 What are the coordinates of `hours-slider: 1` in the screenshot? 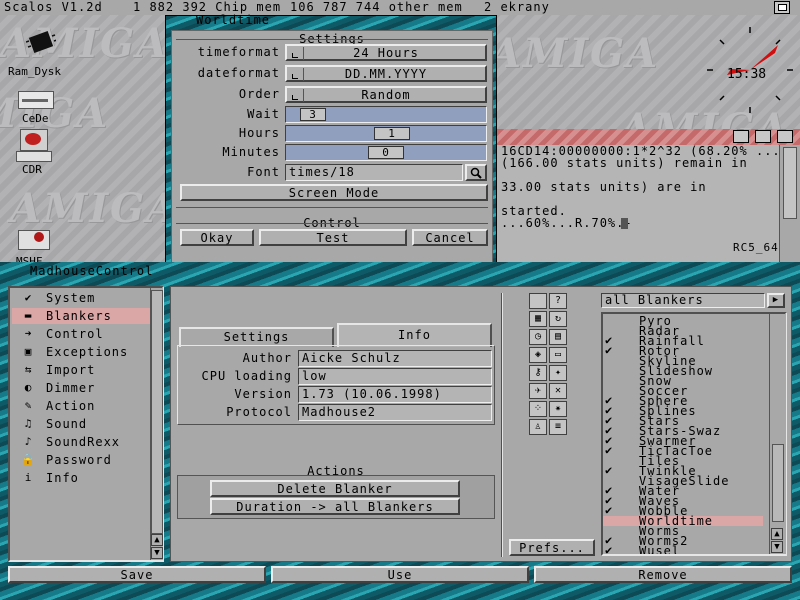 It's located at (386, 133).